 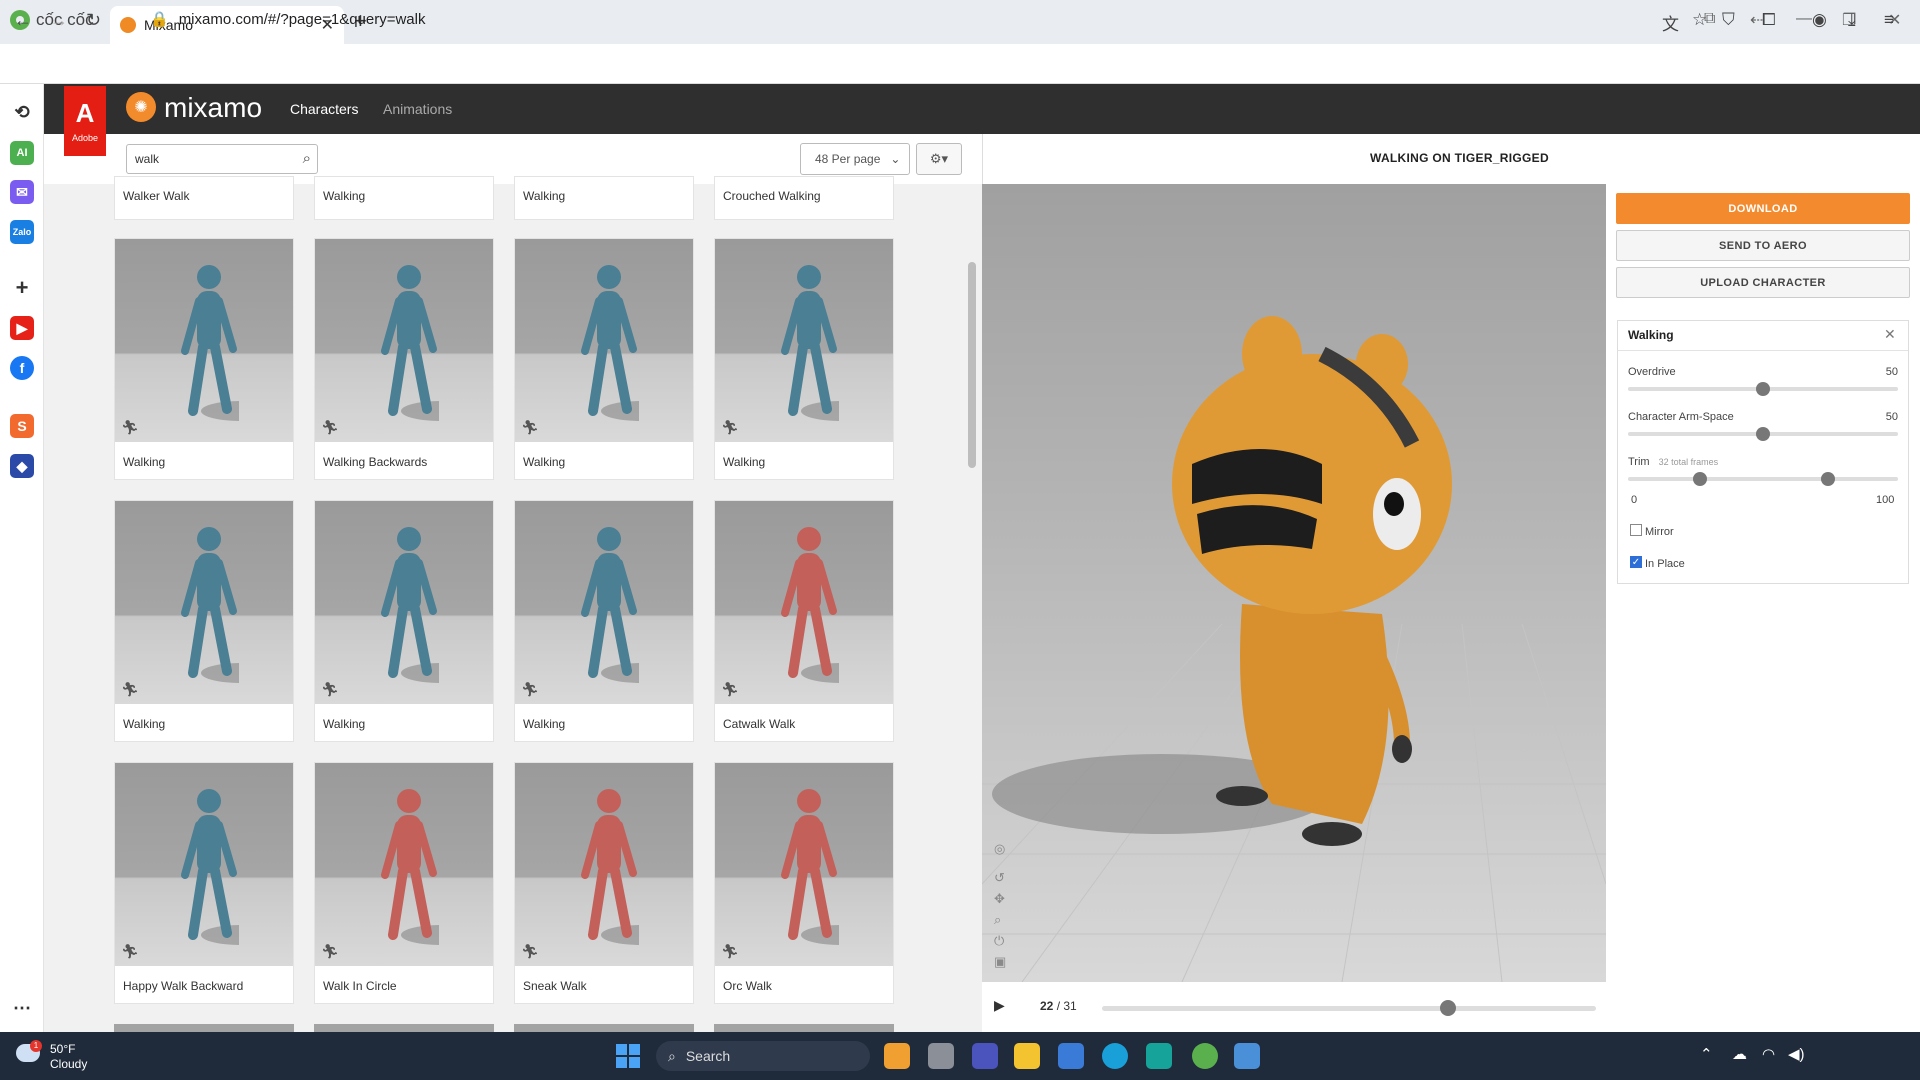 What do you see at coordinates (1000, 848) in the screenshot?
I see `camera-icon: ◎` at bounding box center [1000, 848].